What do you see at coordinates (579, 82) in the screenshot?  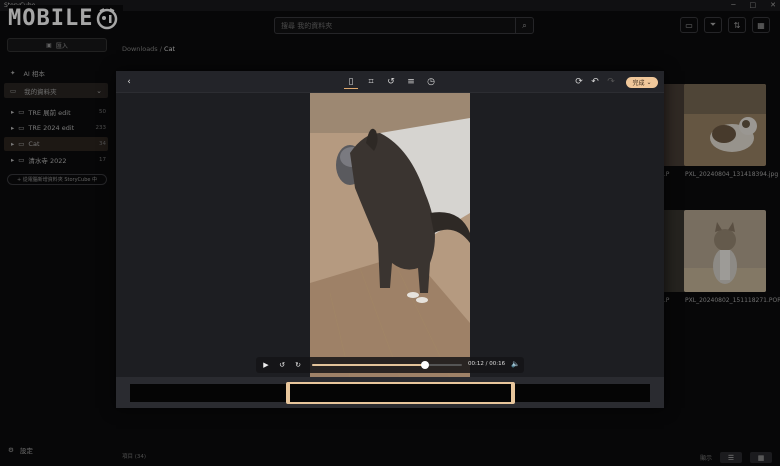 I see `reset-icon: ⟳` at bounding box center [579, 82].